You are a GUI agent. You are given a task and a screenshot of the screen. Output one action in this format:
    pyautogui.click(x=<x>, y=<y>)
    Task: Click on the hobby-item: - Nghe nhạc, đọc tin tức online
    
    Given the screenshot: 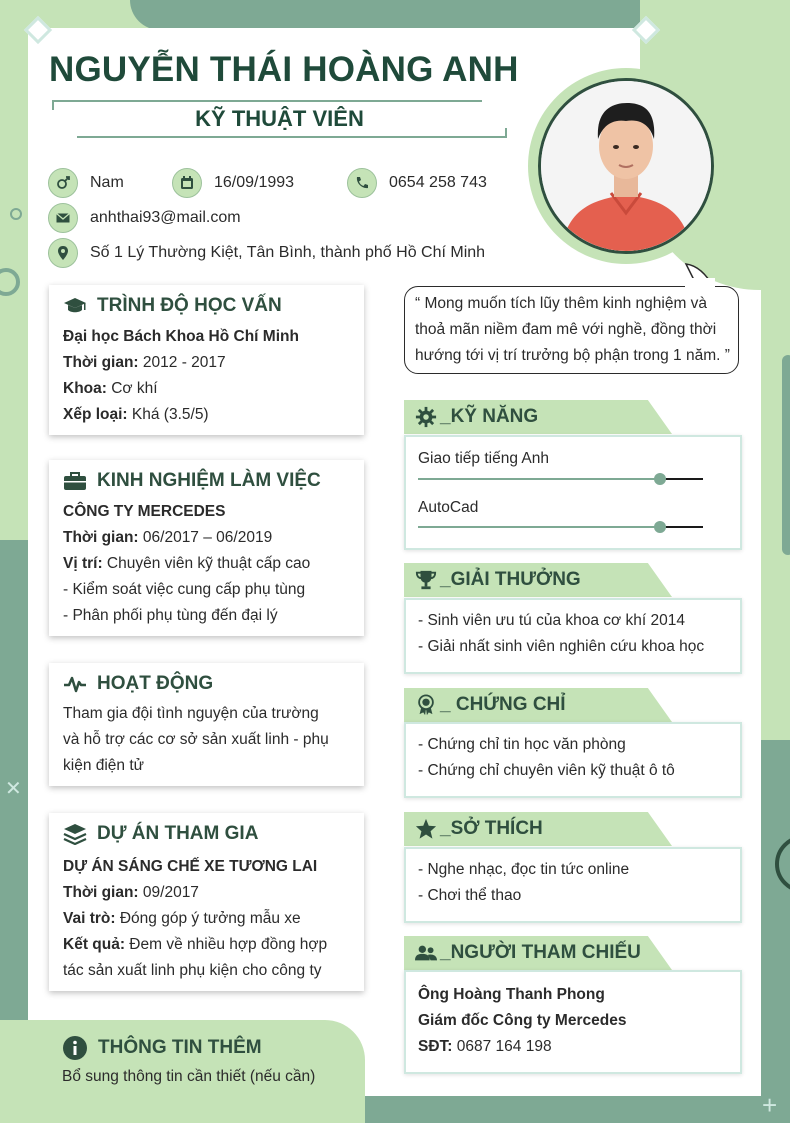 What is the action you would take?
    pyautogui.click(x=524, y=869)
    